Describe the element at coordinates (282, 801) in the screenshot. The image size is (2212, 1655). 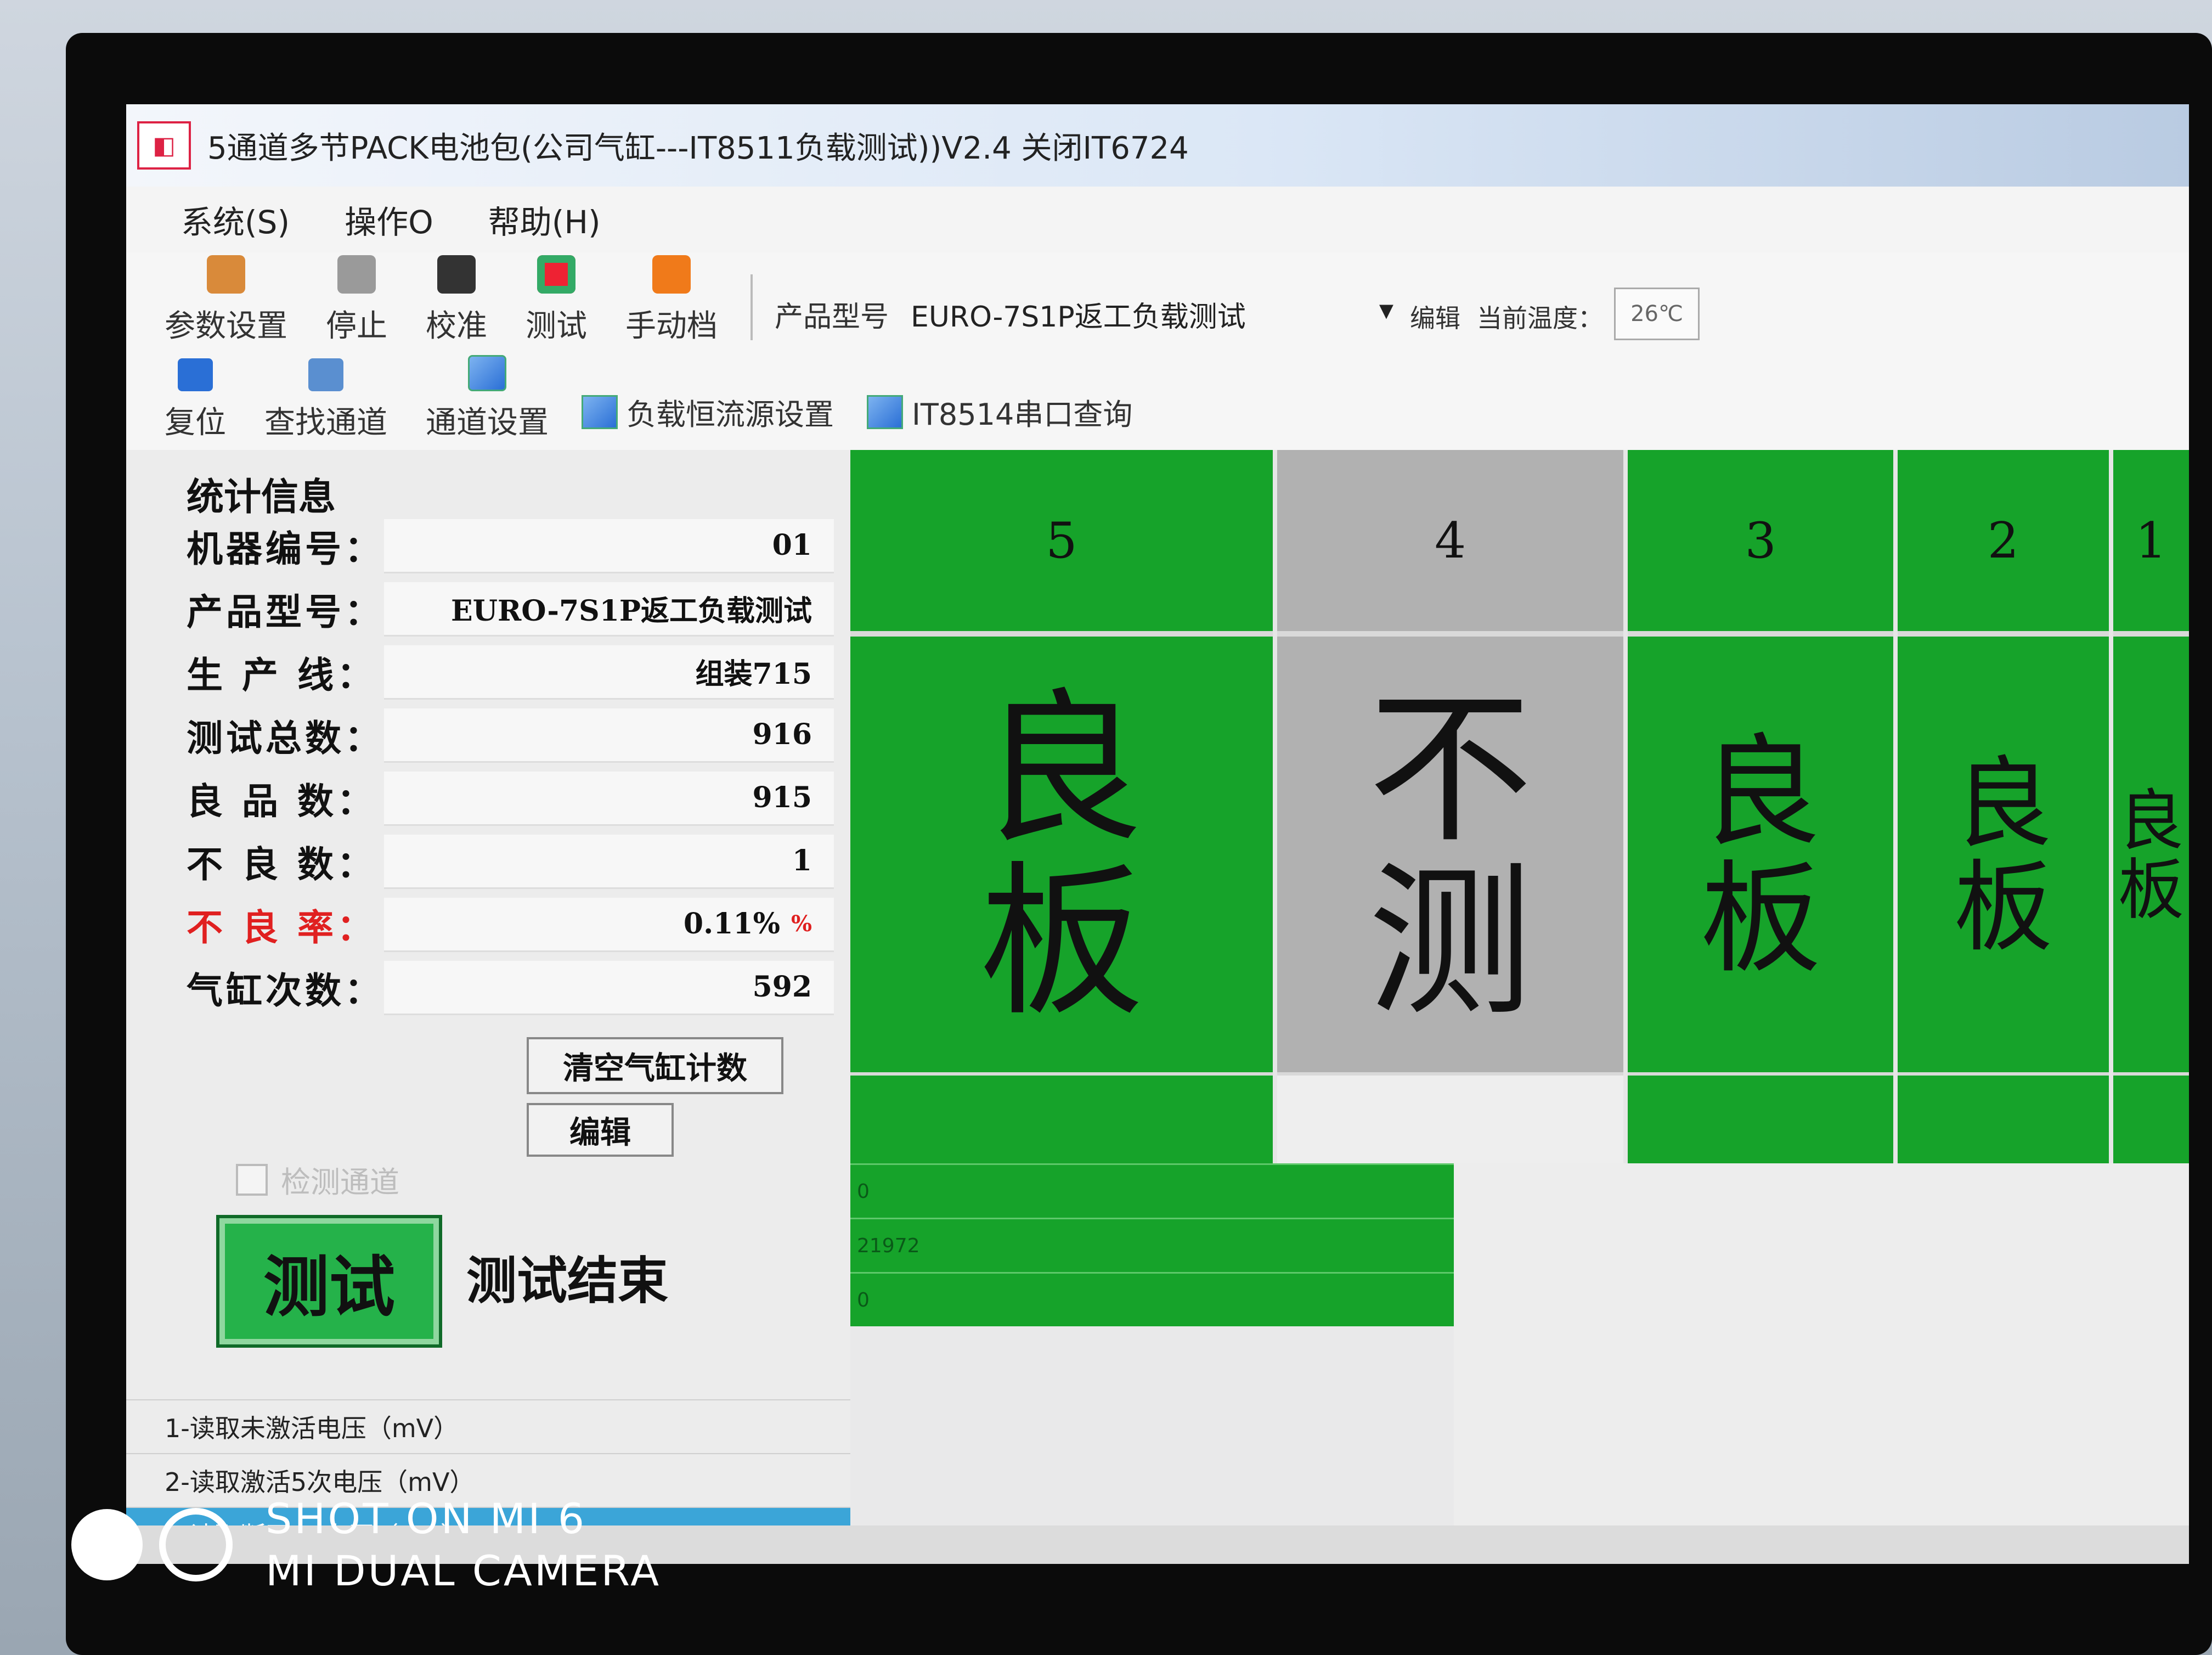
I see `good-label: 良 品 数：` at that location.